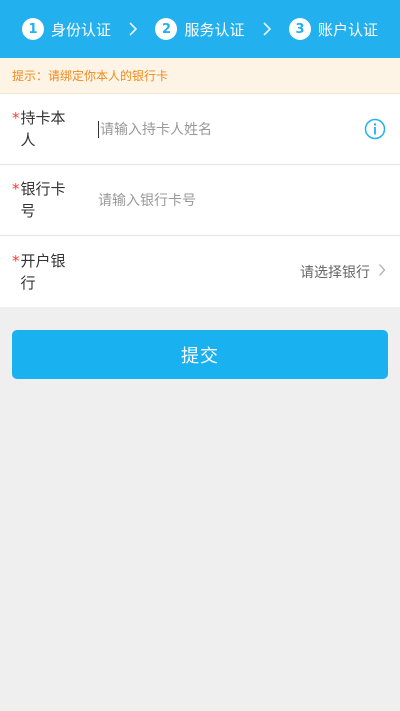 The width and height of the screenshot is (400, 711). What do you see at coordinates (33, 29) in the screenshot?
I see `step-number: 1` at bounding box center [33, 29].